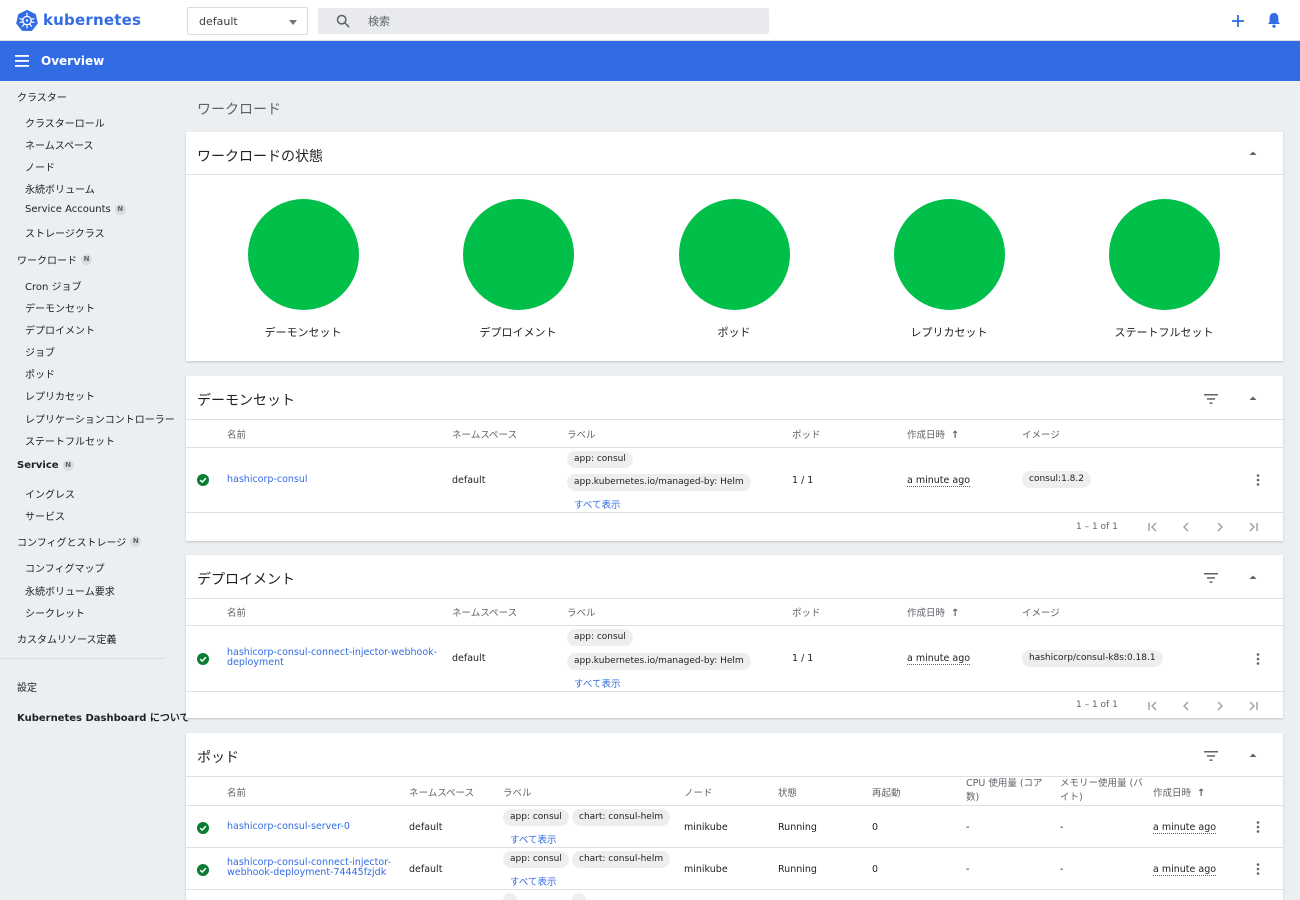 The height and width of the screenshot is (900, 1300). What do you see at coordinates (120, 209) in the screenshot?
I see `namespaced-badge: N` at bounding box center [120, 209].